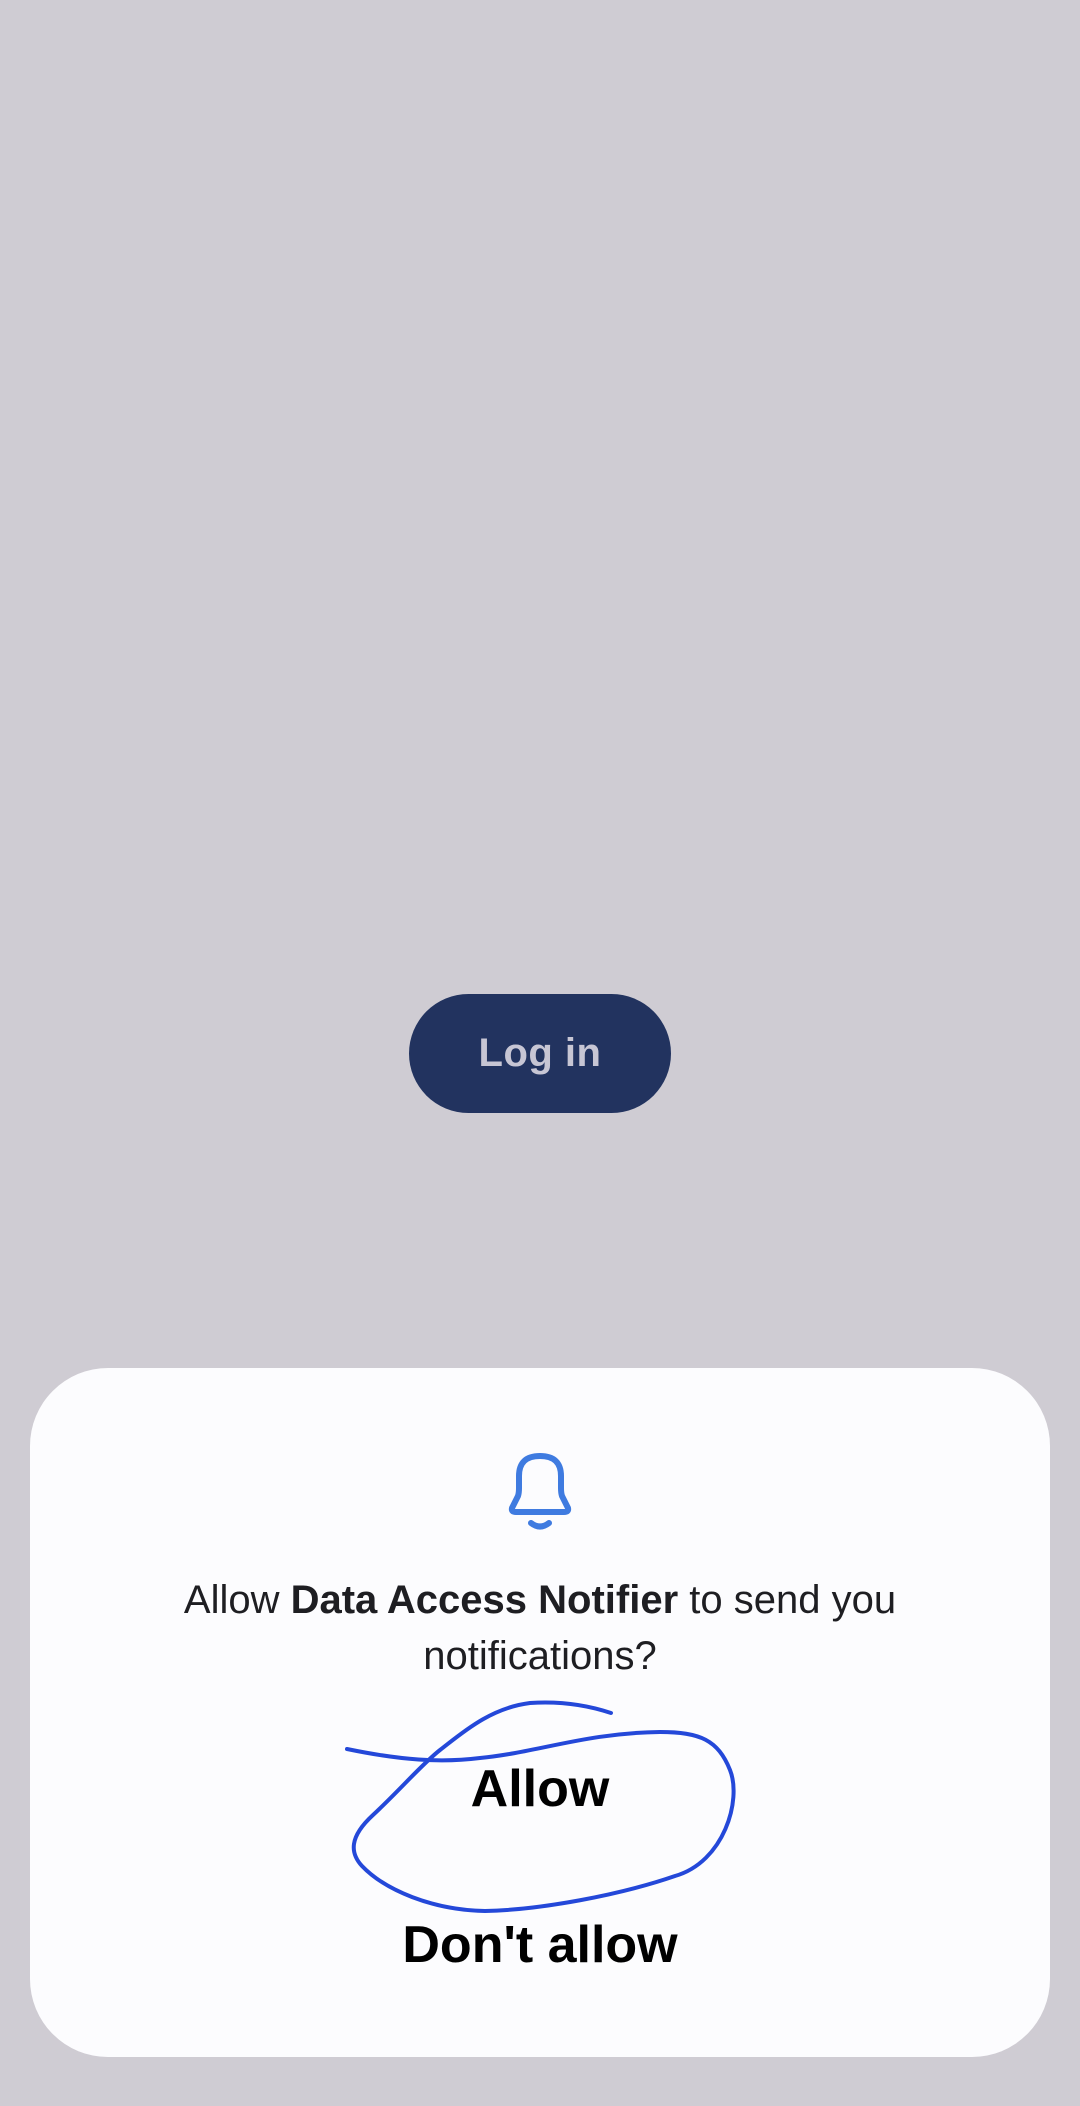  I want to click on bell-icon, so click(540, 1491).